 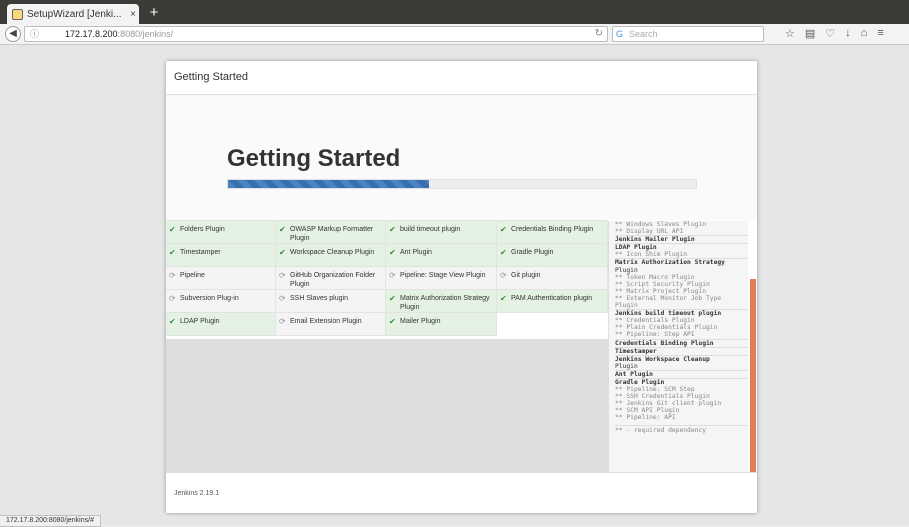 I want to click on plugin-label: Pipeline, so click(x=192, y=275).